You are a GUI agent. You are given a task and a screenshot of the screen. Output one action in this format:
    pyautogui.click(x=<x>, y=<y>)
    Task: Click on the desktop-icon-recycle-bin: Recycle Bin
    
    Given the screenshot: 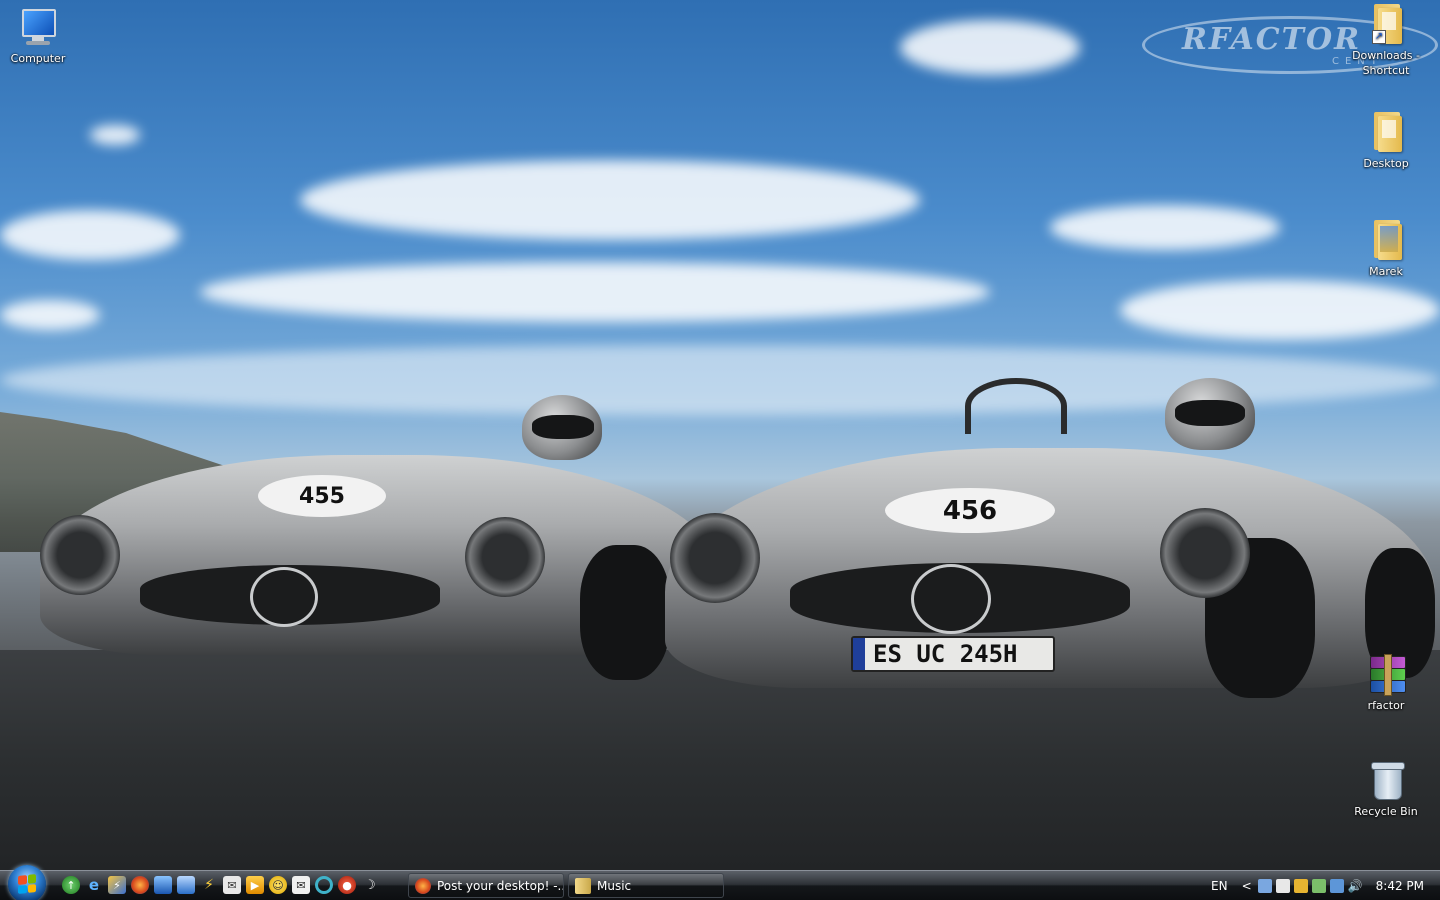 What is the action you would take?
    pyautogui.click(x=1386, y=788)
    